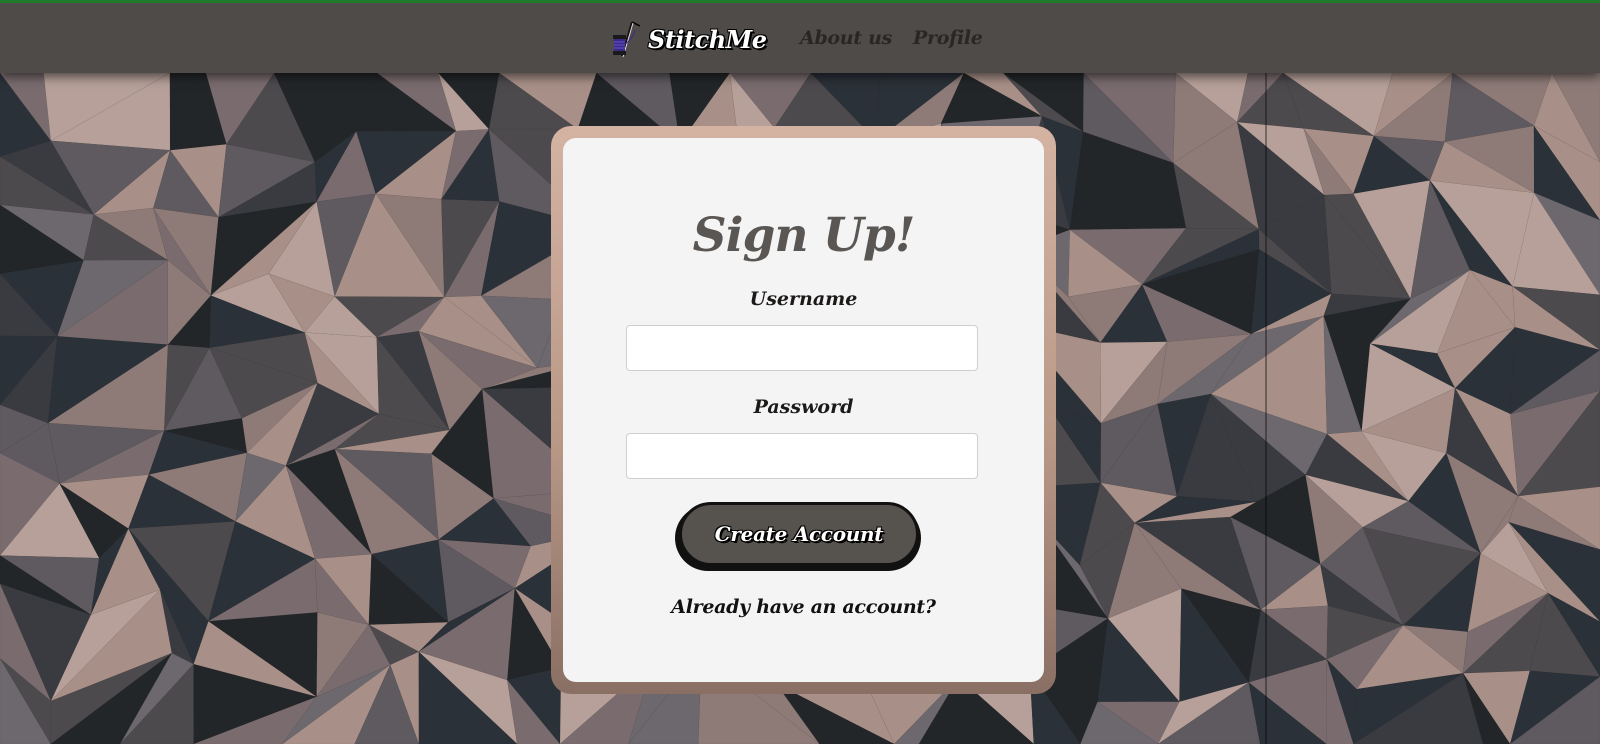 The width and height of the screenshot is (1600, 744). What do you see at coordinates (846, 38) in the screenshot?
I see `nav-link-about-us: About us` at bounding box center [846, 38].